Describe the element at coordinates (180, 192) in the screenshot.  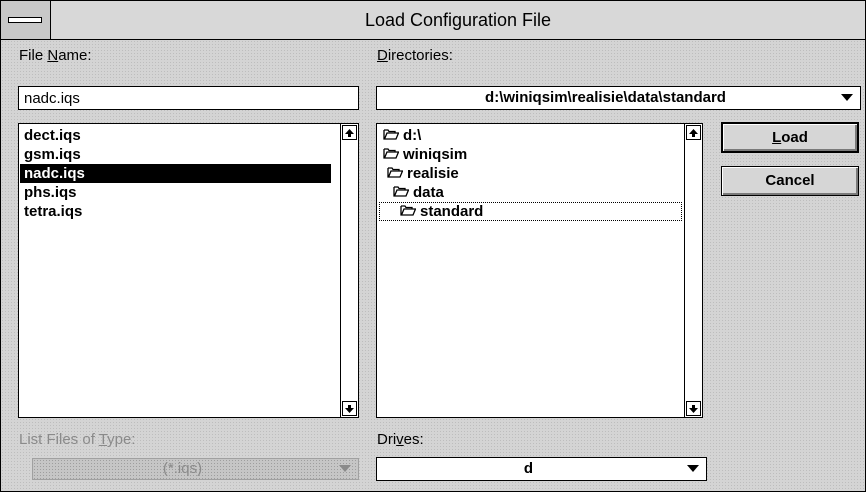
I see `file-list-item: phs.iqs` at that location.